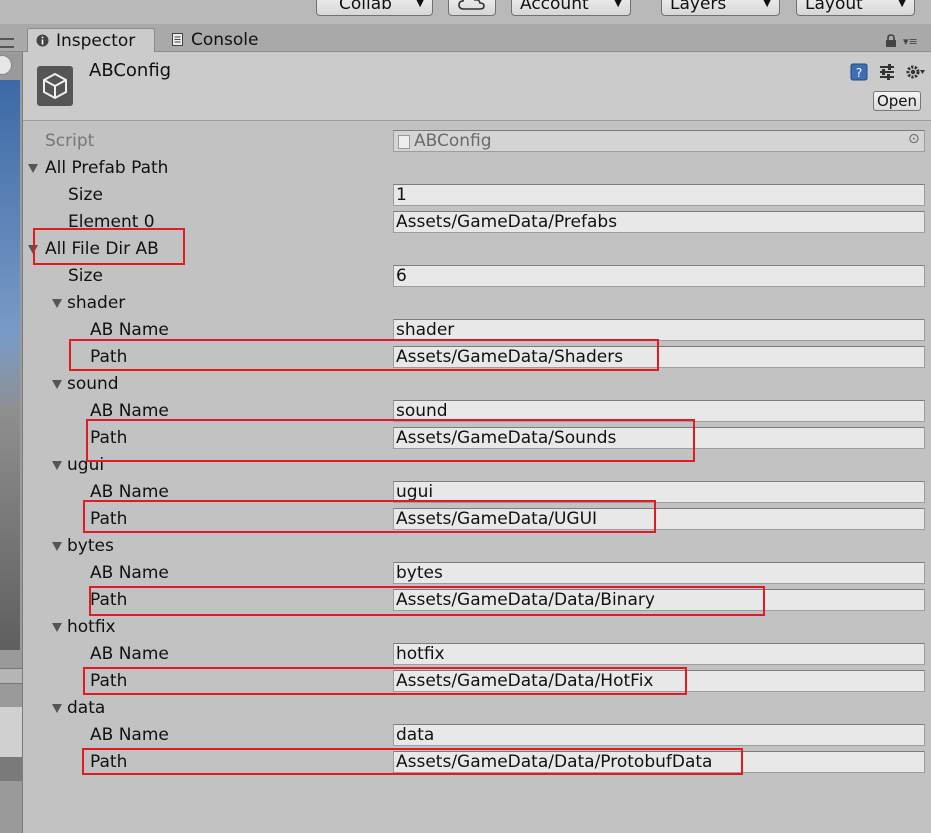 The image size is (931, 833). What do you see at coordinates (915, 72) in the screenshot?
I see `gear-icon` at bounding box center [915, 72].